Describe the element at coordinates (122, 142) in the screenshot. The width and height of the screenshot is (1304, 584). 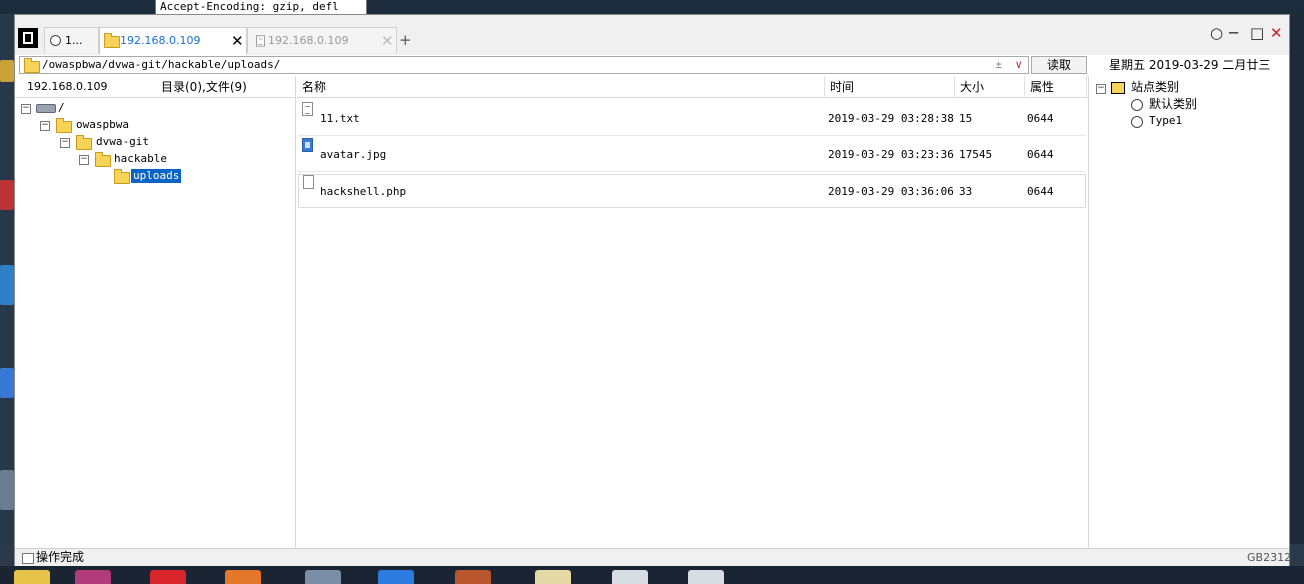
I see `tree-node-dvwa-git: dvwa-git` at that location.